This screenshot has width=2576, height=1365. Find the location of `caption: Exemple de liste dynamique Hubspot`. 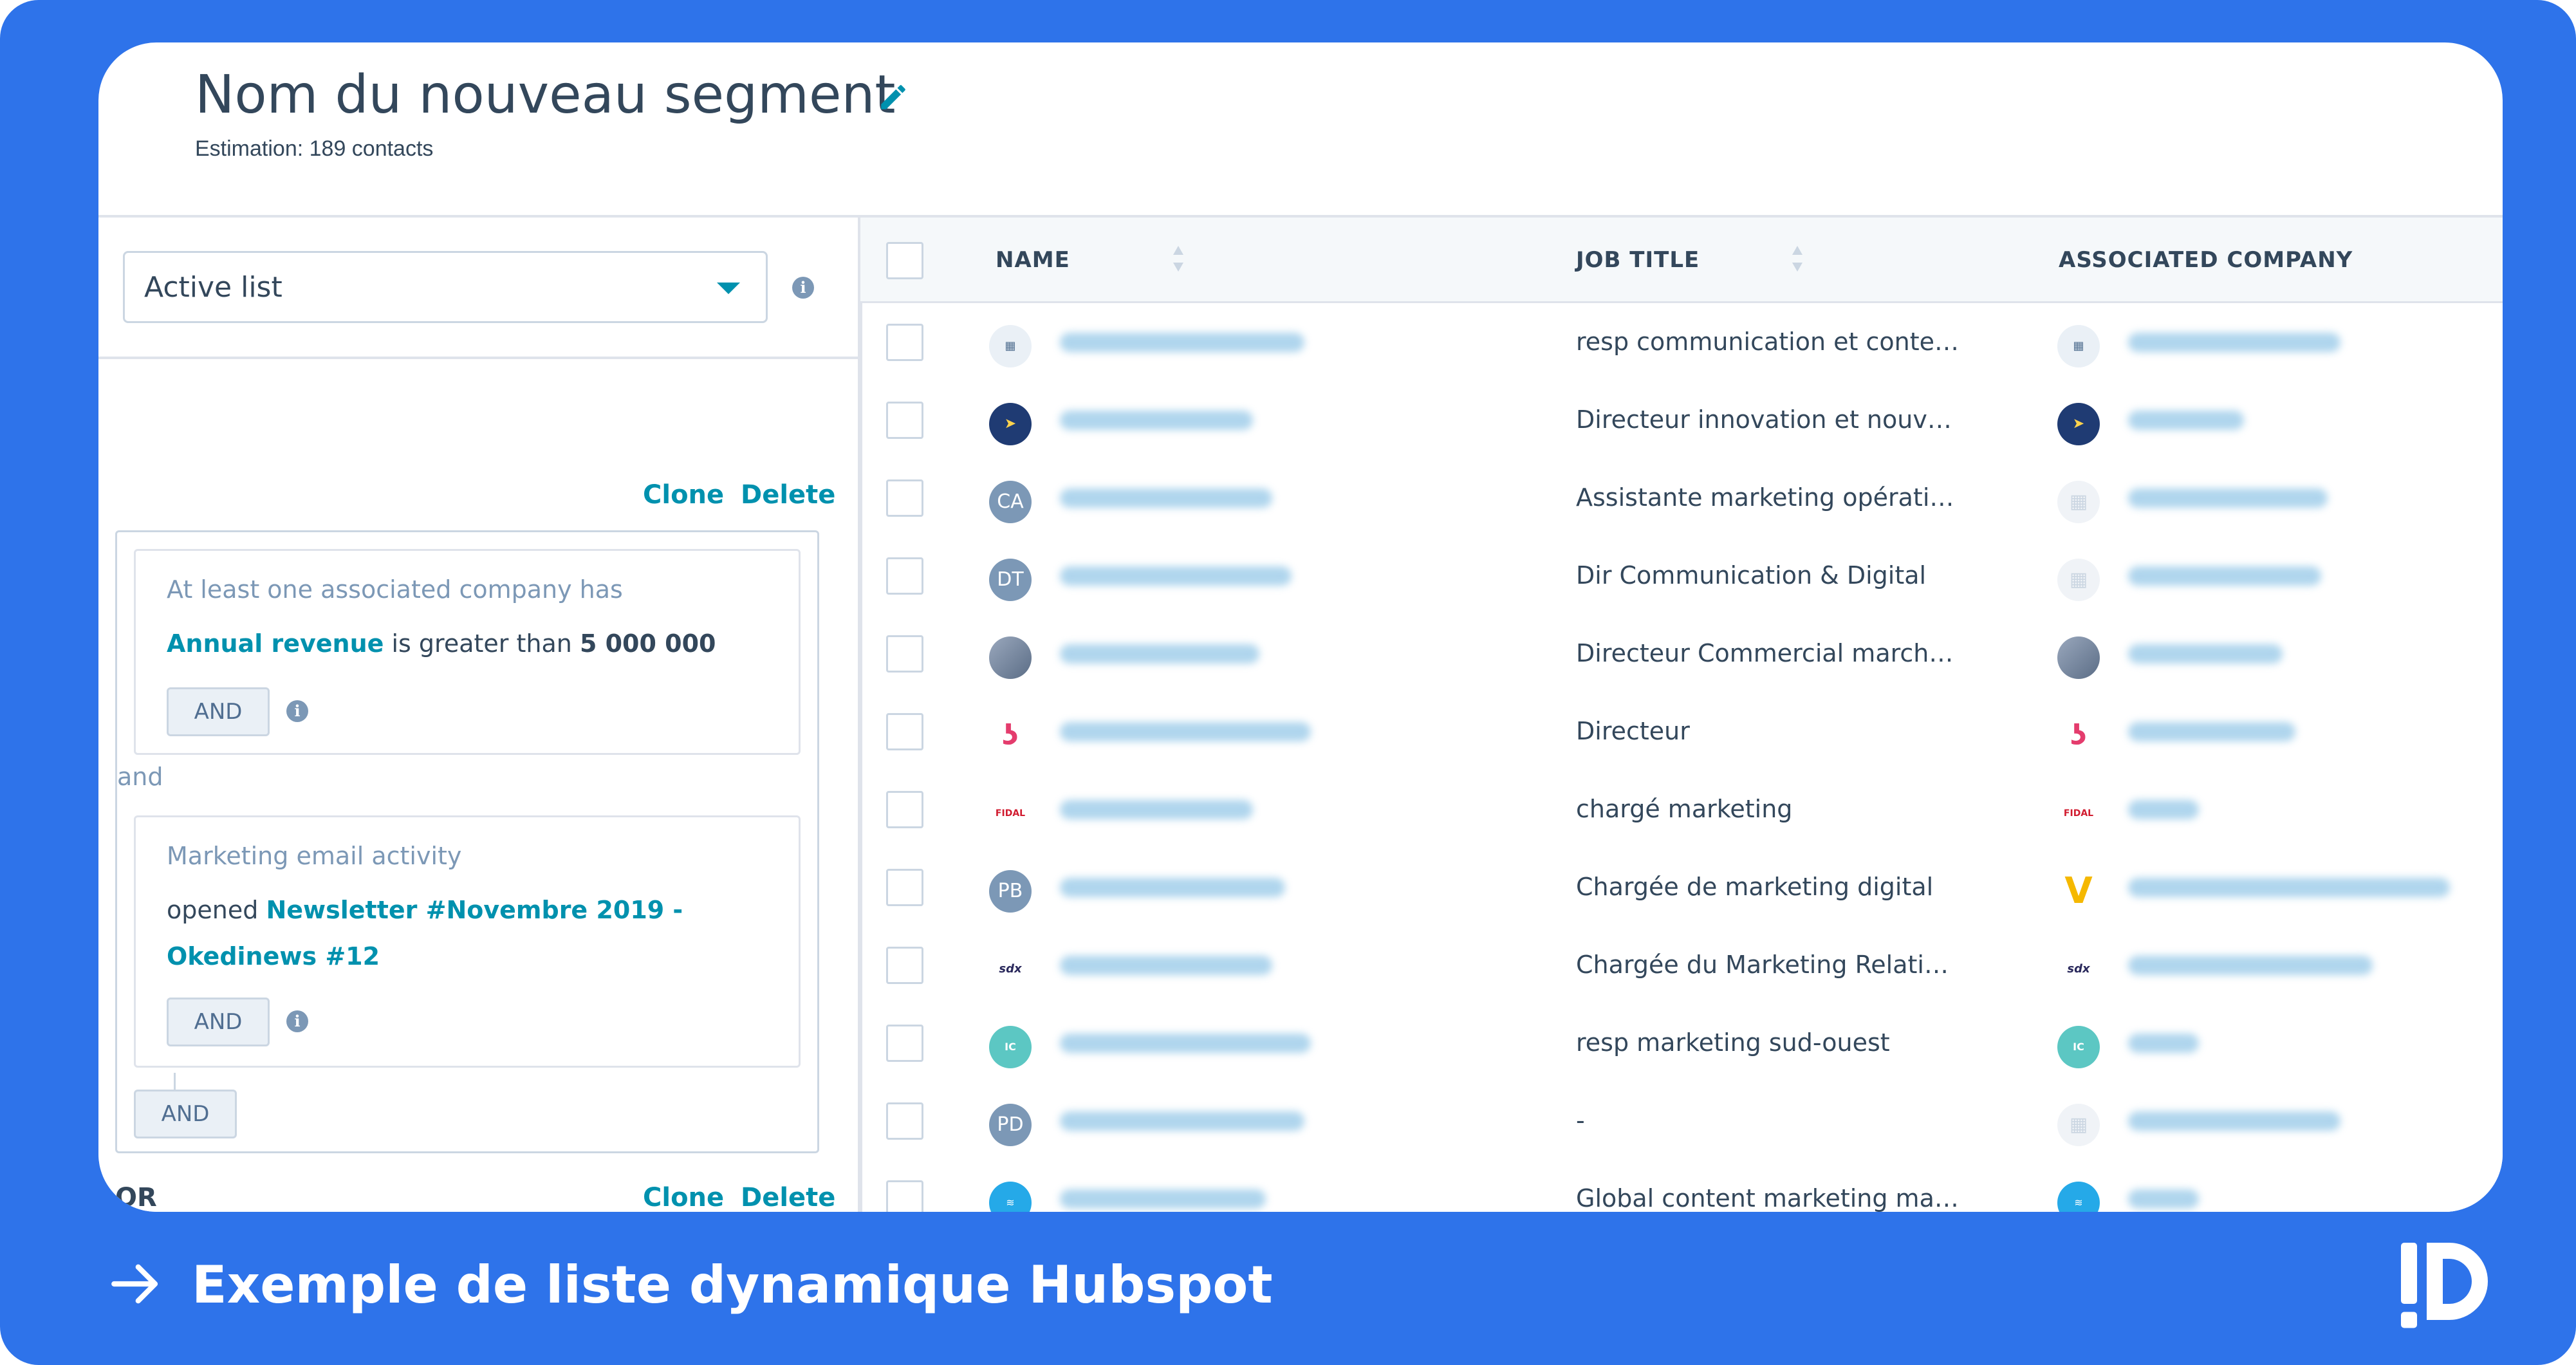

caption: Exemple de liste dynamique Hubspot is located at coordinates (733, 1285).